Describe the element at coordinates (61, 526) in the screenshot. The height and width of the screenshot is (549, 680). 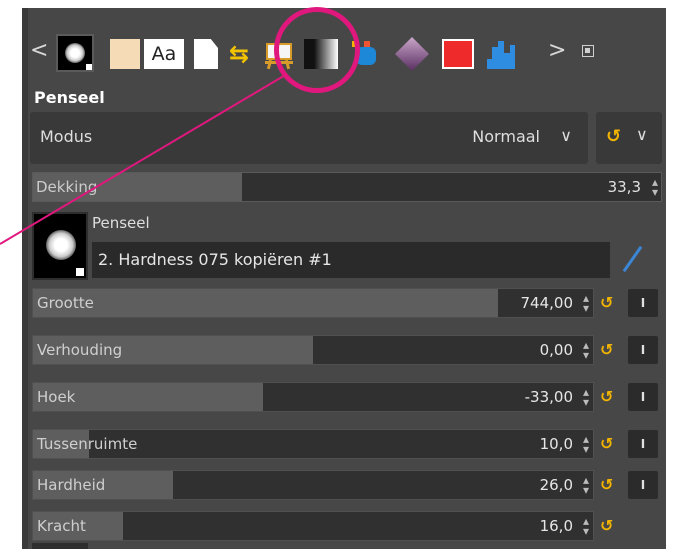
I see `slider-label: Kracht` at that location.